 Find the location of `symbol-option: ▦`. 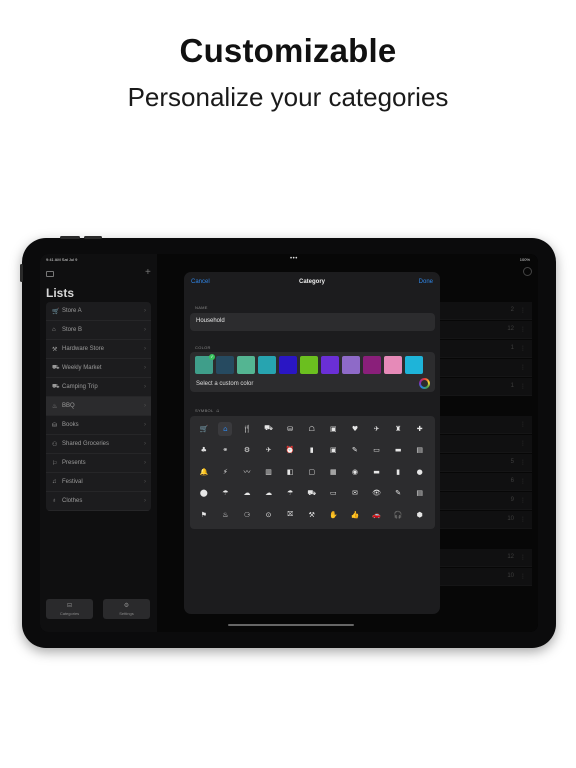

symbol-option: ▦ is located at coordinates (334, 472).